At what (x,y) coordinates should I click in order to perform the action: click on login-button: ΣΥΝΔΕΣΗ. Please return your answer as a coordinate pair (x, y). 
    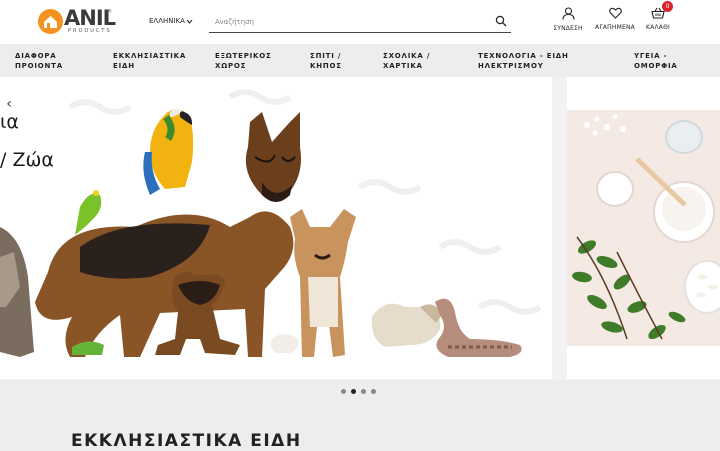
    Looking at the image, I should click on (568, 19).